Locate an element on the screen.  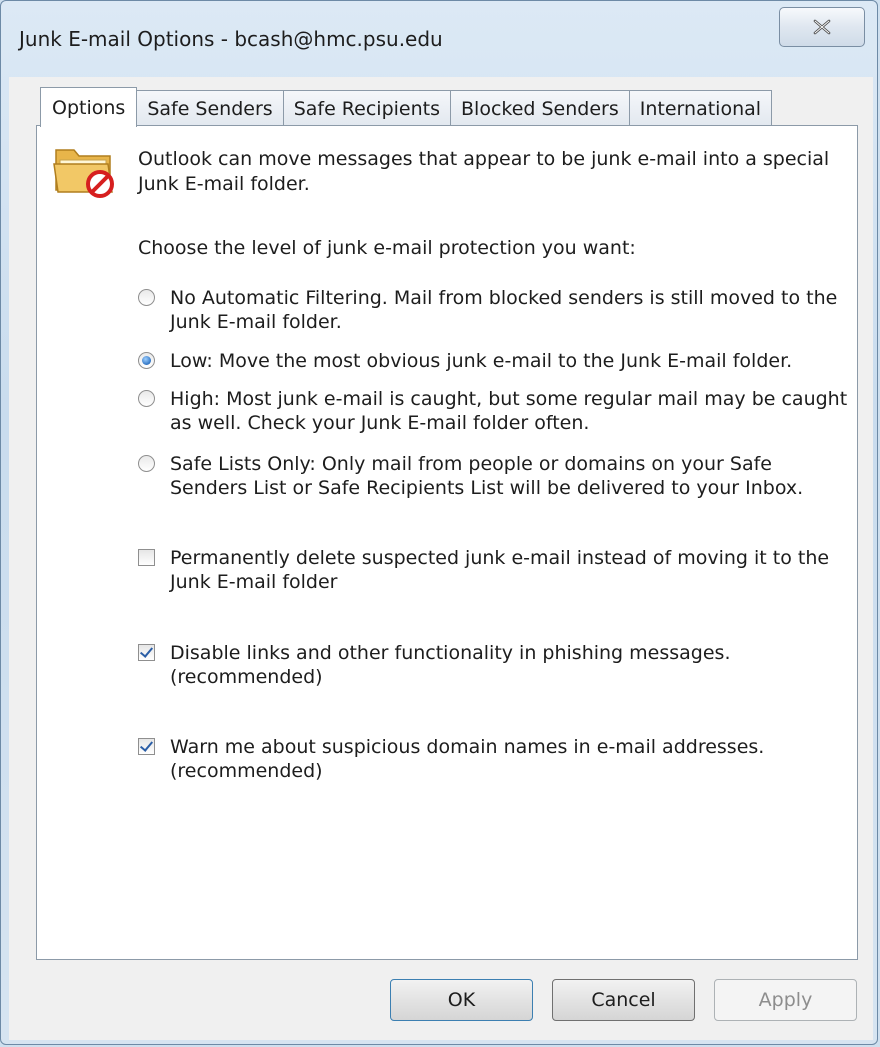
ok-button: OK is located at coordinates (461, 1000).